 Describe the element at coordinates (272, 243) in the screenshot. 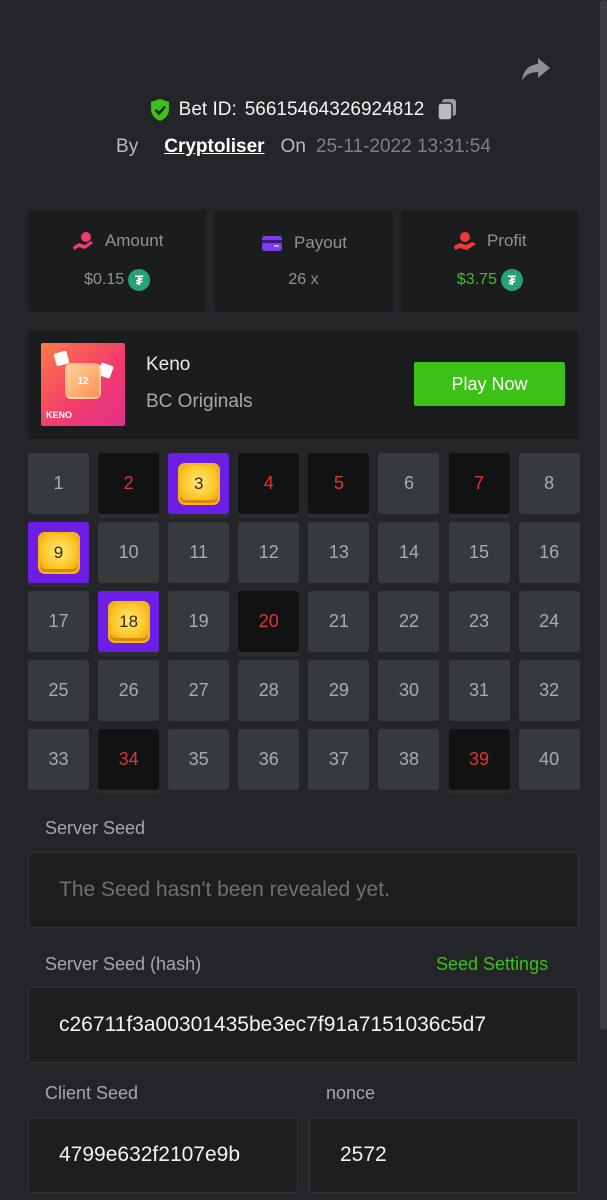

I see `wallet-icon` at that location.